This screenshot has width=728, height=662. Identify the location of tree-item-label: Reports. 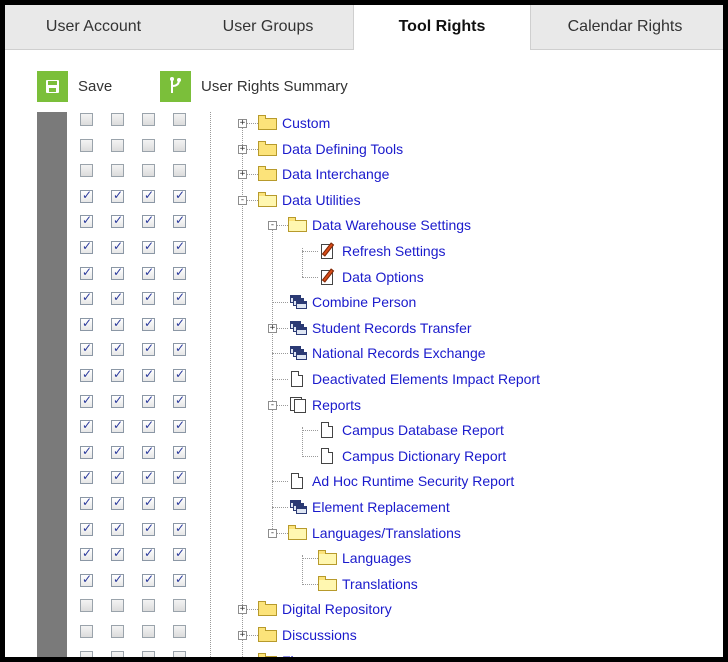
(336, 405).